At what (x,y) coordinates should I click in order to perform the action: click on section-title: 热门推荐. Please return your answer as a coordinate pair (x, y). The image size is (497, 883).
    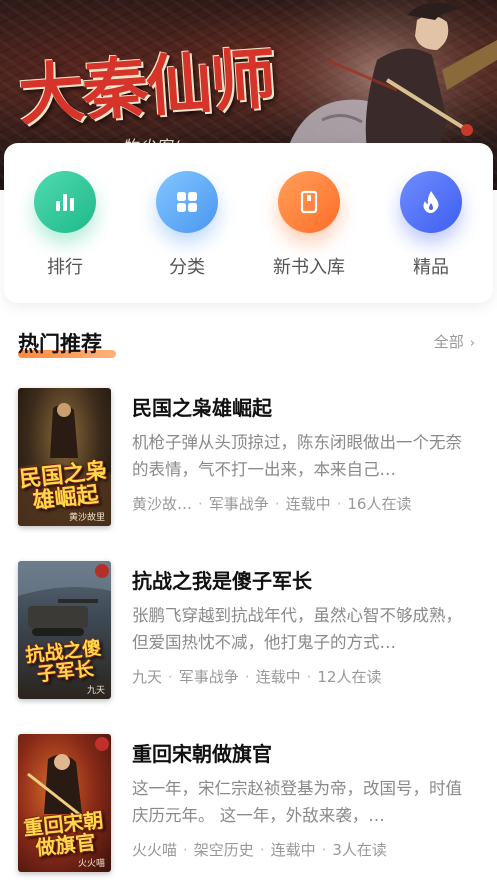
    Looking at the image, I should click on (60, 344).